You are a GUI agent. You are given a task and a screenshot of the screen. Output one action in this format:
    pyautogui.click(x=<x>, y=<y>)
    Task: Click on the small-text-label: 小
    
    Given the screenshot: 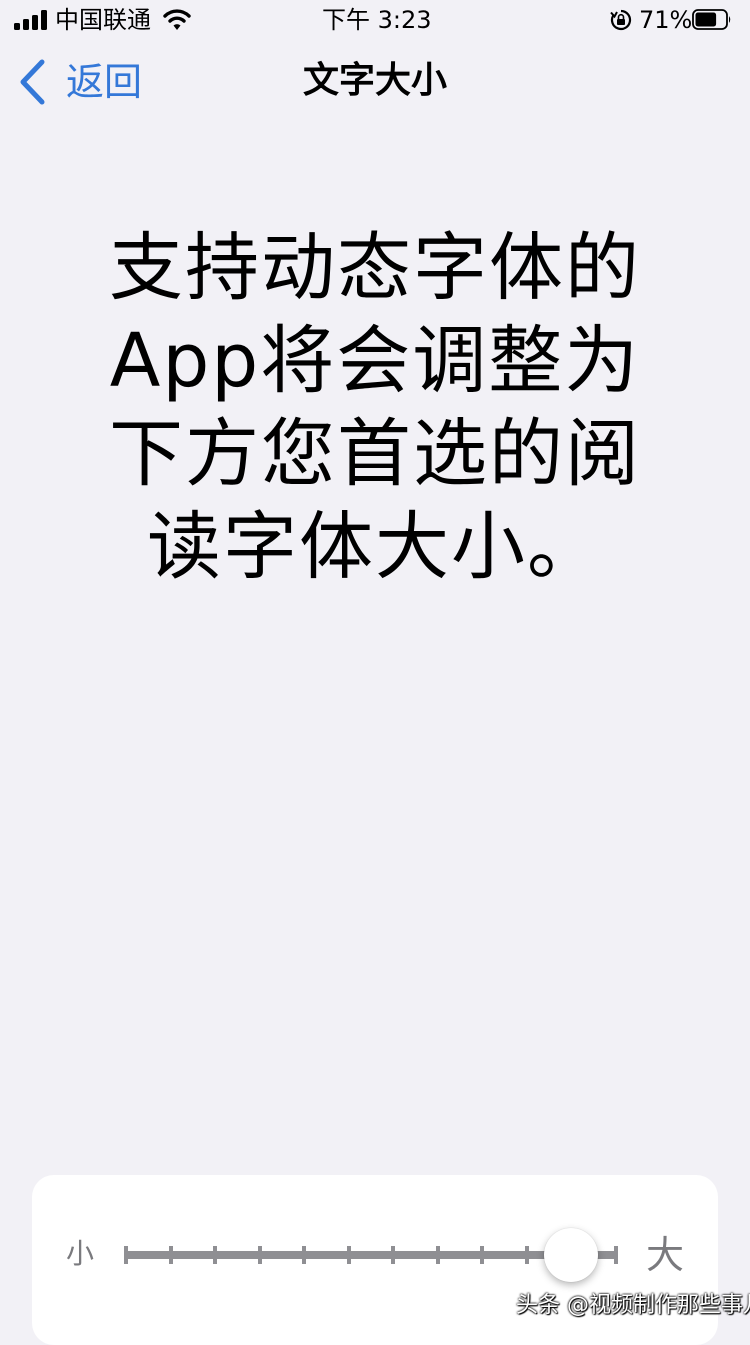 What is the action you would take?
    pyautogui.click(x=80, y=1253)
    